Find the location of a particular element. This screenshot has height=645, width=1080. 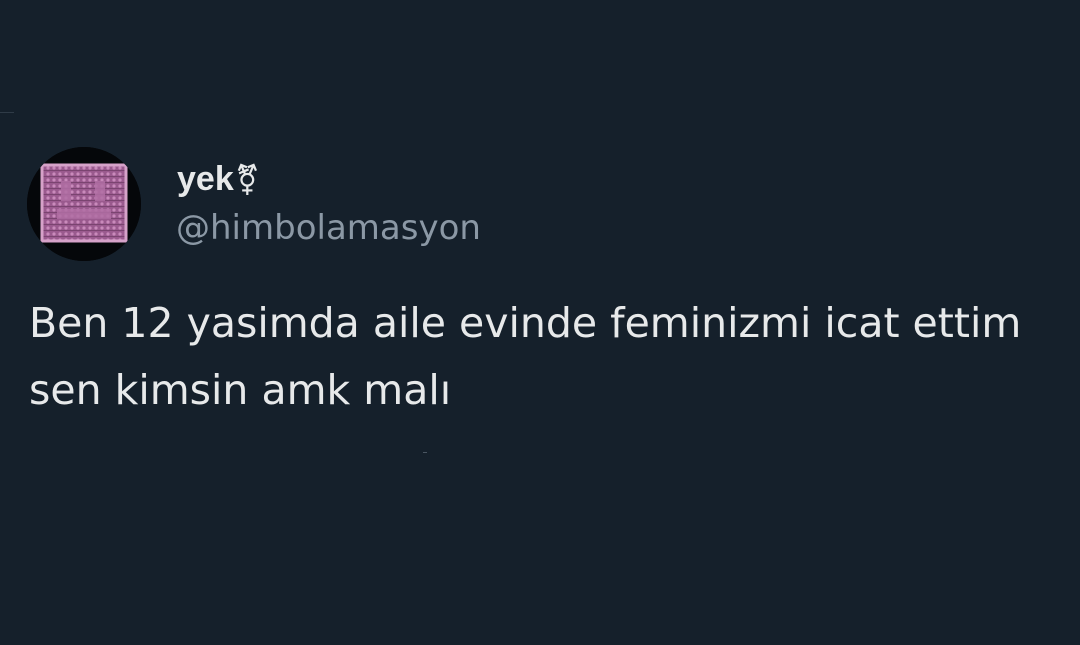

divider is located at coordinates (7, 112).